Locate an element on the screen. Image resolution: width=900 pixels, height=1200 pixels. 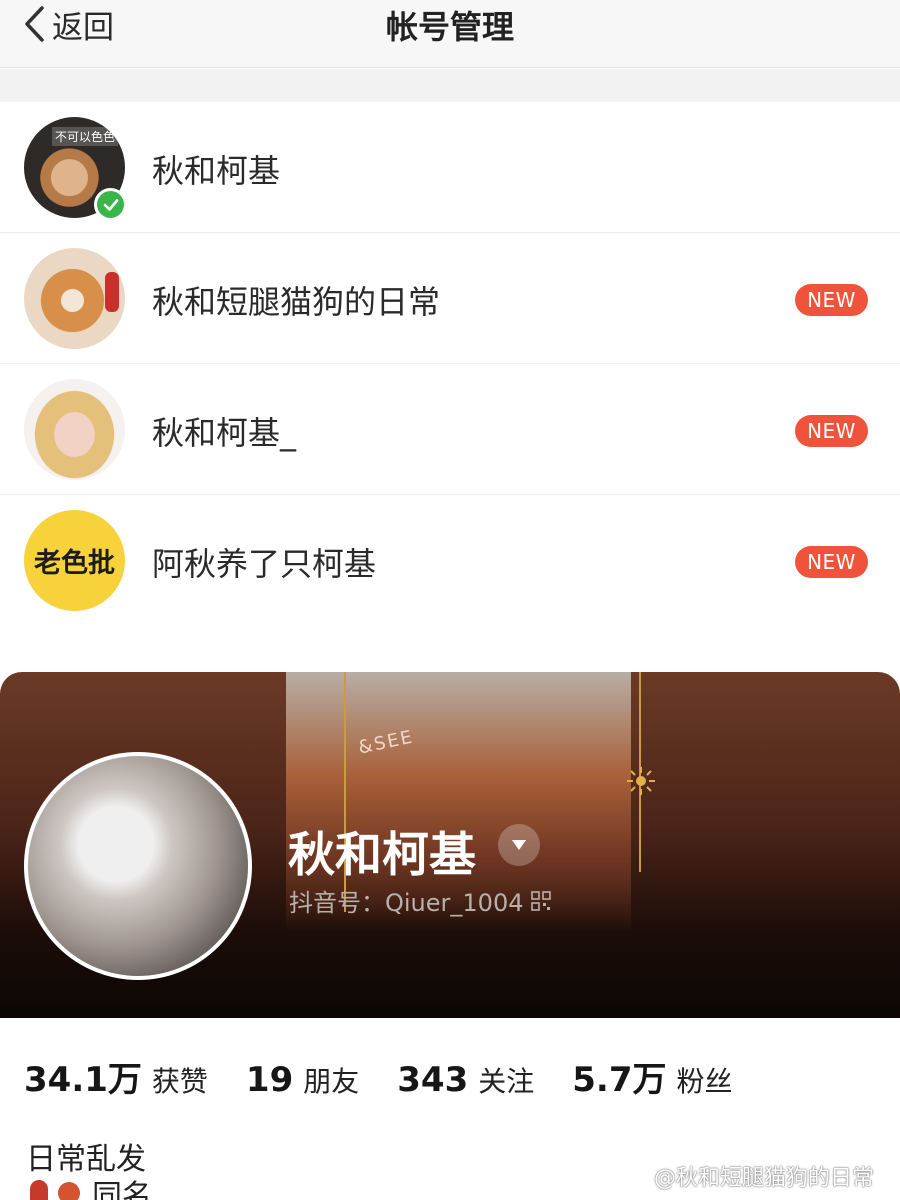
avatar: 老色批 is located at coordinates (74, 560).